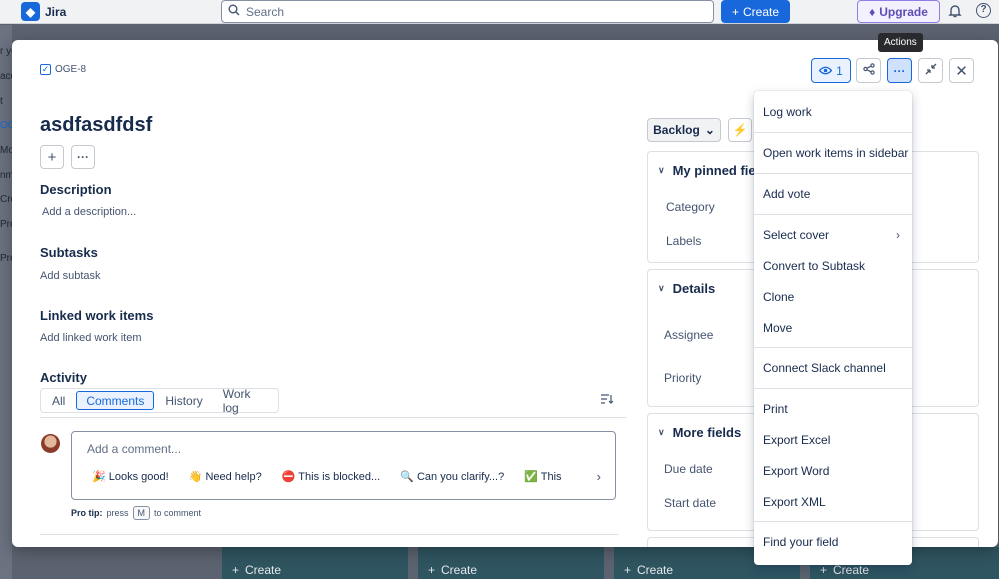  I want to click on quick-reply-need-help: 👋 Need help?, so click(225, 476).